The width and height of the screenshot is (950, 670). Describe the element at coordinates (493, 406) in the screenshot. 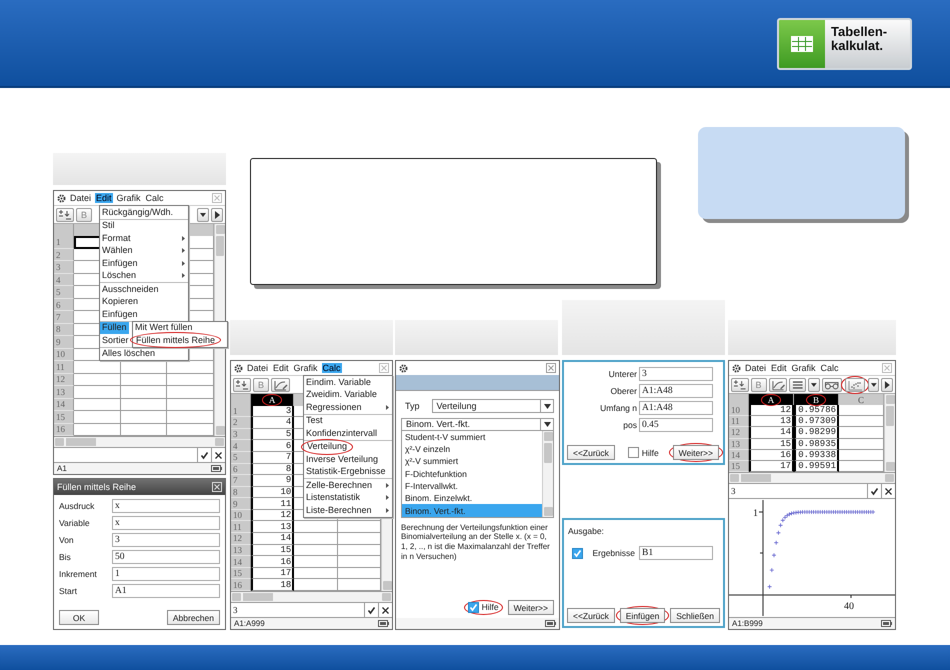

I see `dropdown-field: Verteilung` at that location.